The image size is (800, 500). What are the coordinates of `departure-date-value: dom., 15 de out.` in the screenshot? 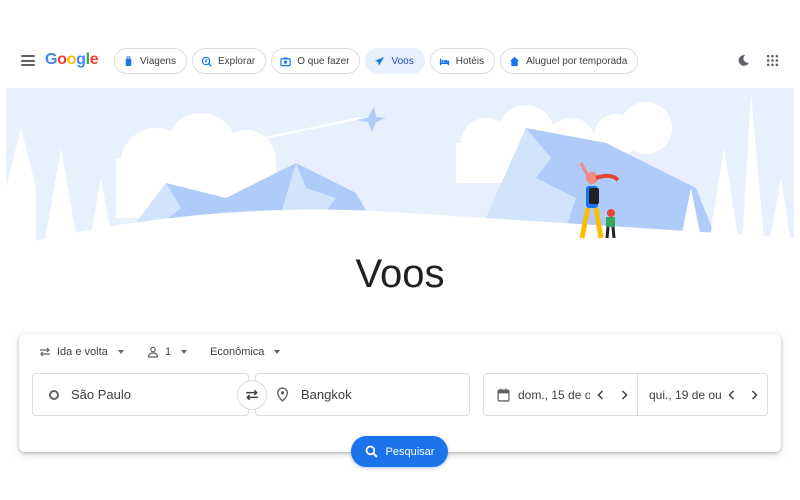 It's located at (554, 394).